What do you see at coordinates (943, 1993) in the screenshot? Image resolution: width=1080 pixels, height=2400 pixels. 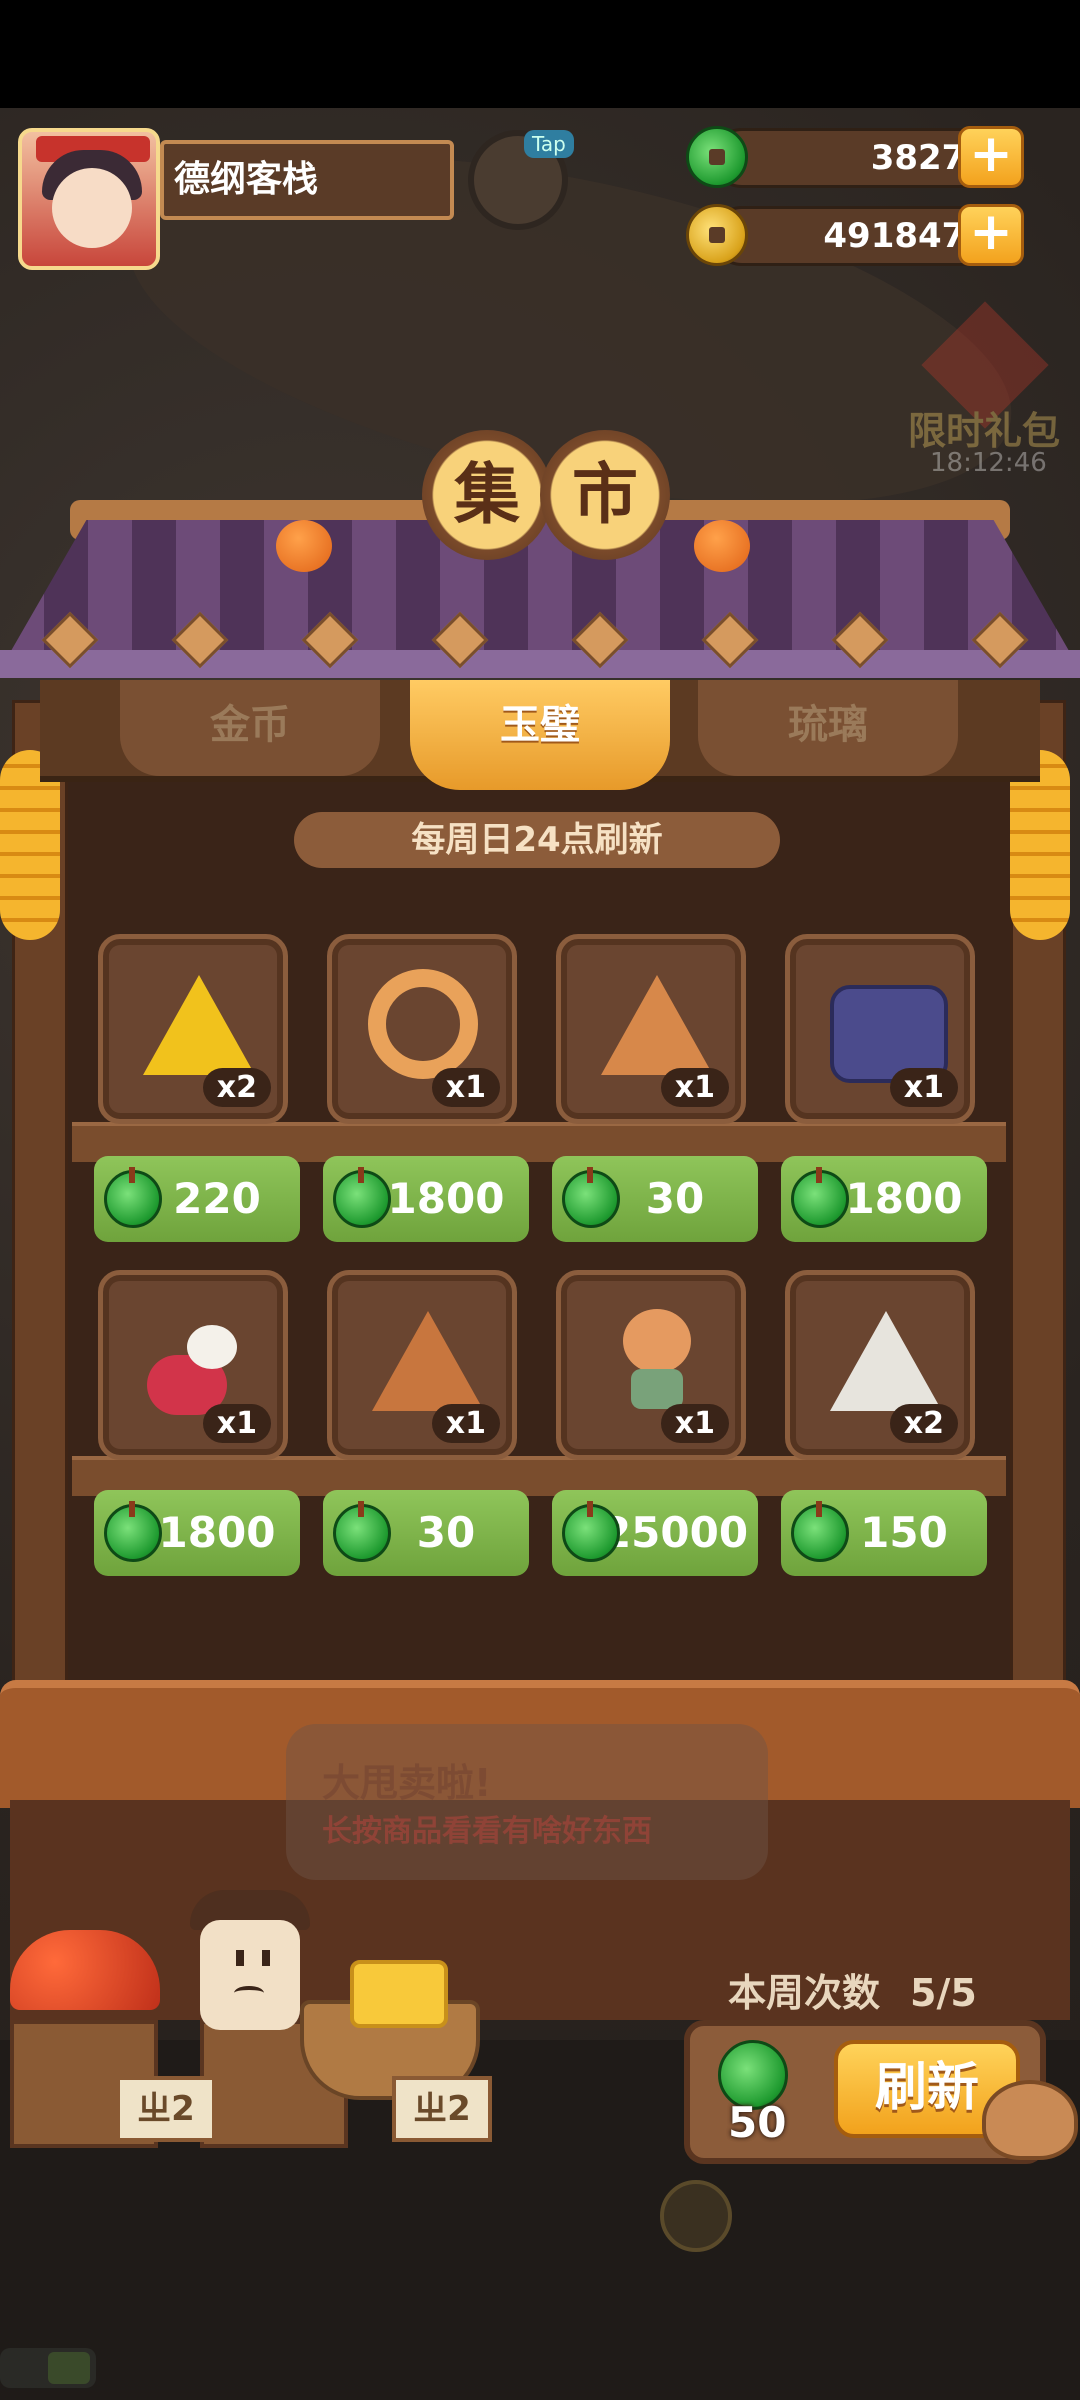 I see `weekly-value: 5/5` at bounding box center [943, 1993].